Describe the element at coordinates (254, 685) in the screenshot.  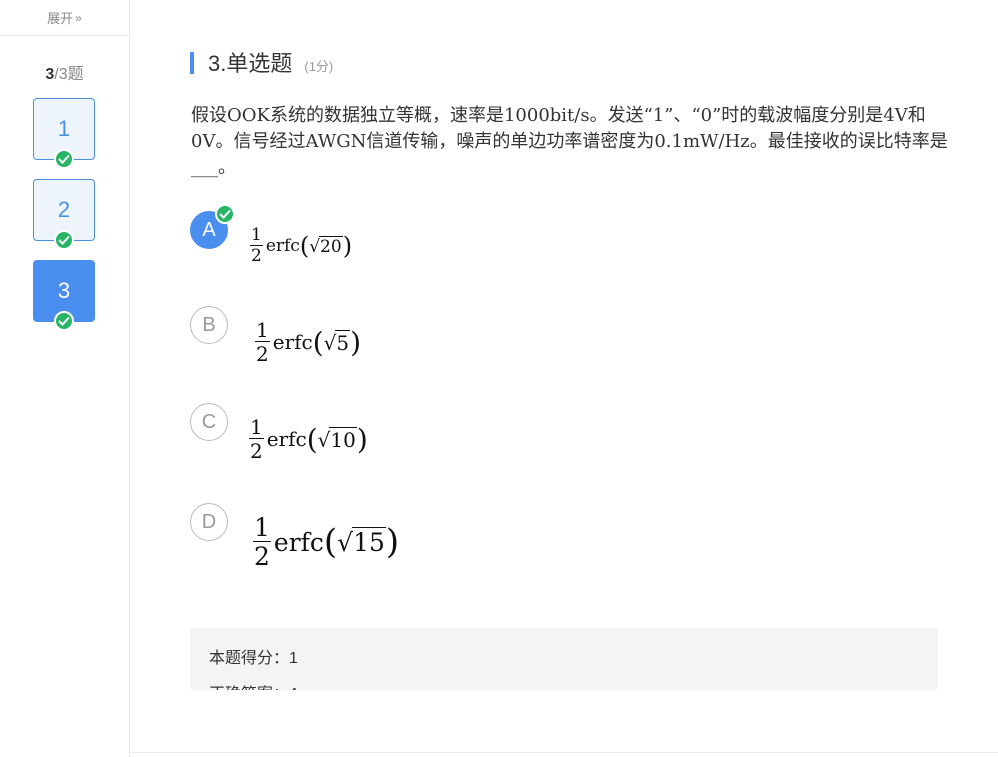
I see `correct-answer: 正确答案：A` at that location.